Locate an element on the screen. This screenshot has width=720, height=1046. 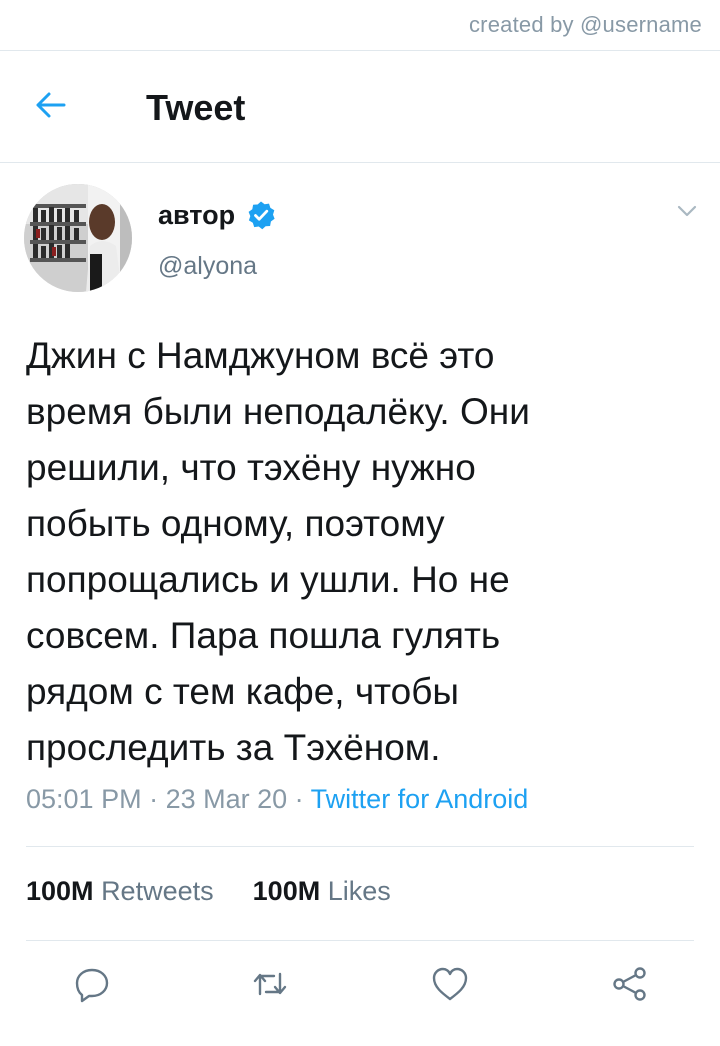
tweet-actions is located at coordinates (360, 990).